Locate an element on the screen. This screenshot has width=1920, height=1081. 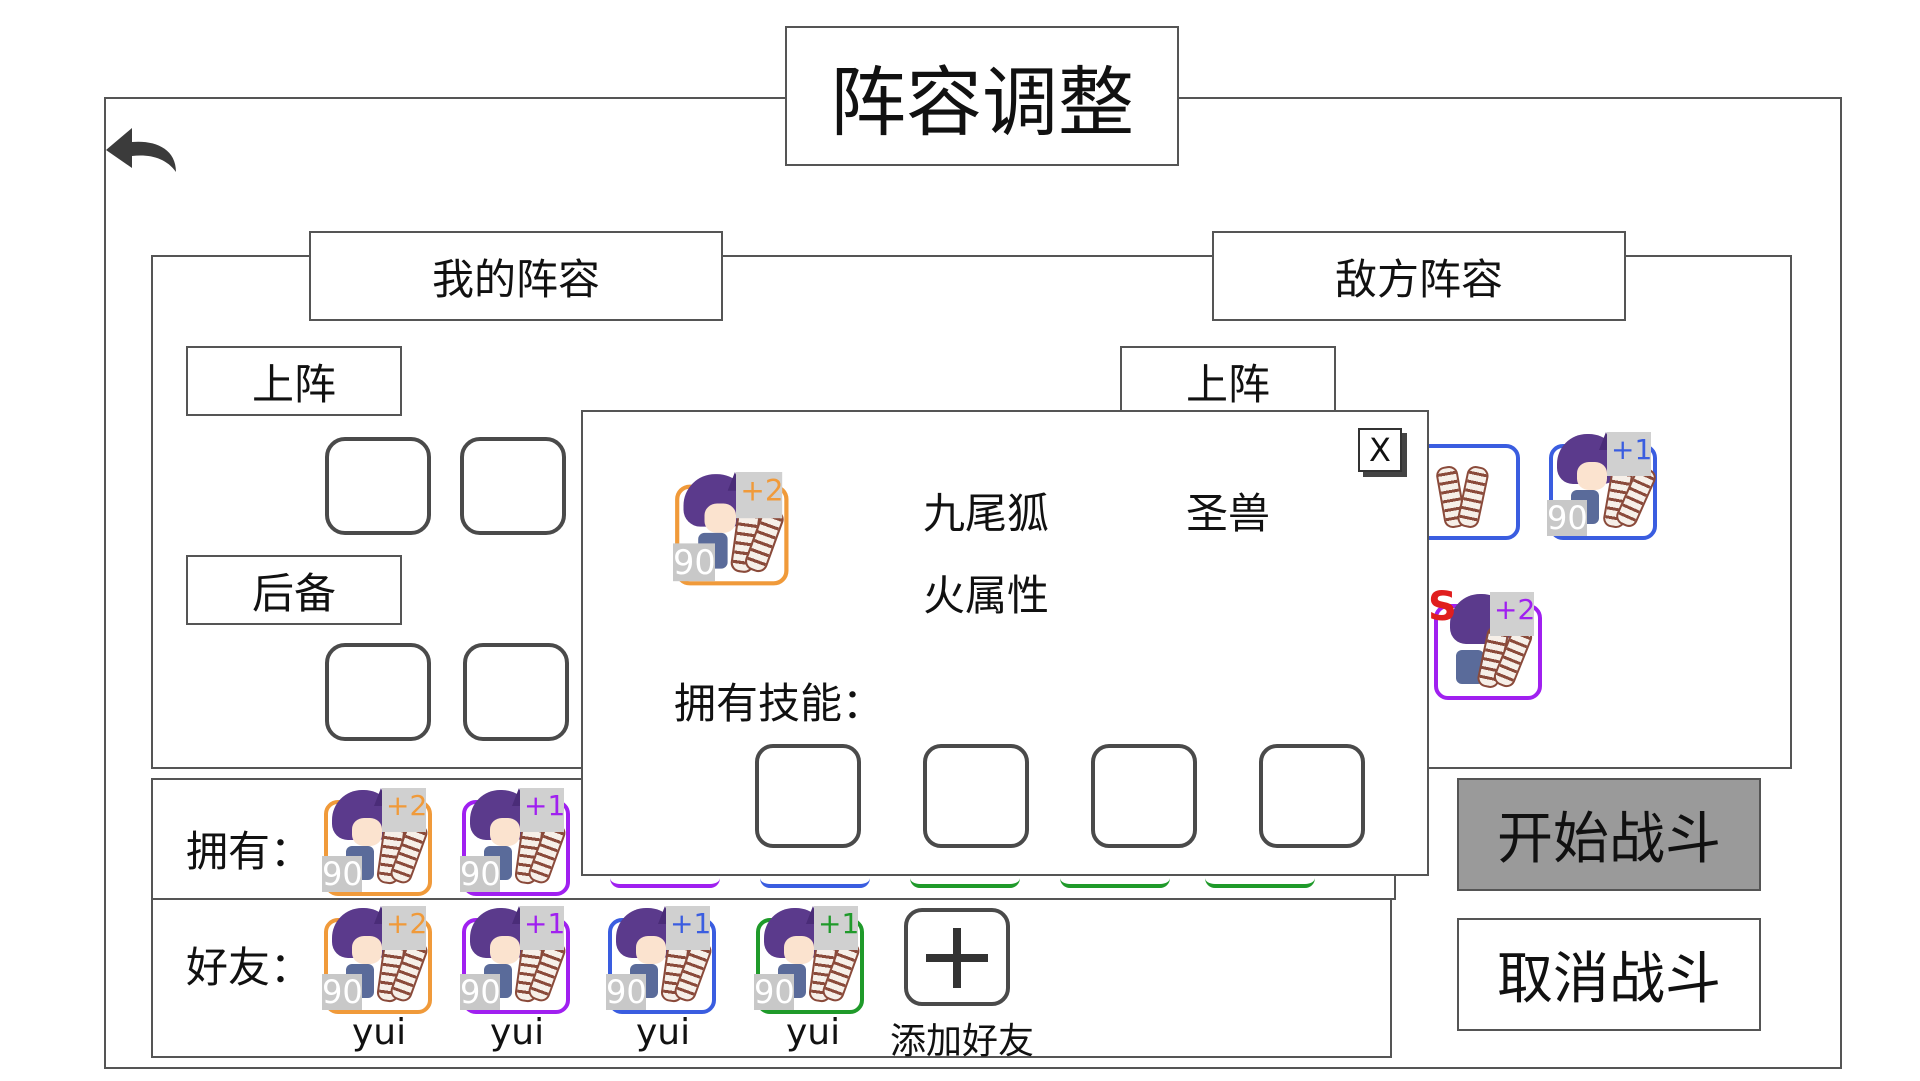
cancel-battle-label: 取消战斗 is located at coordinates (1609, 979).